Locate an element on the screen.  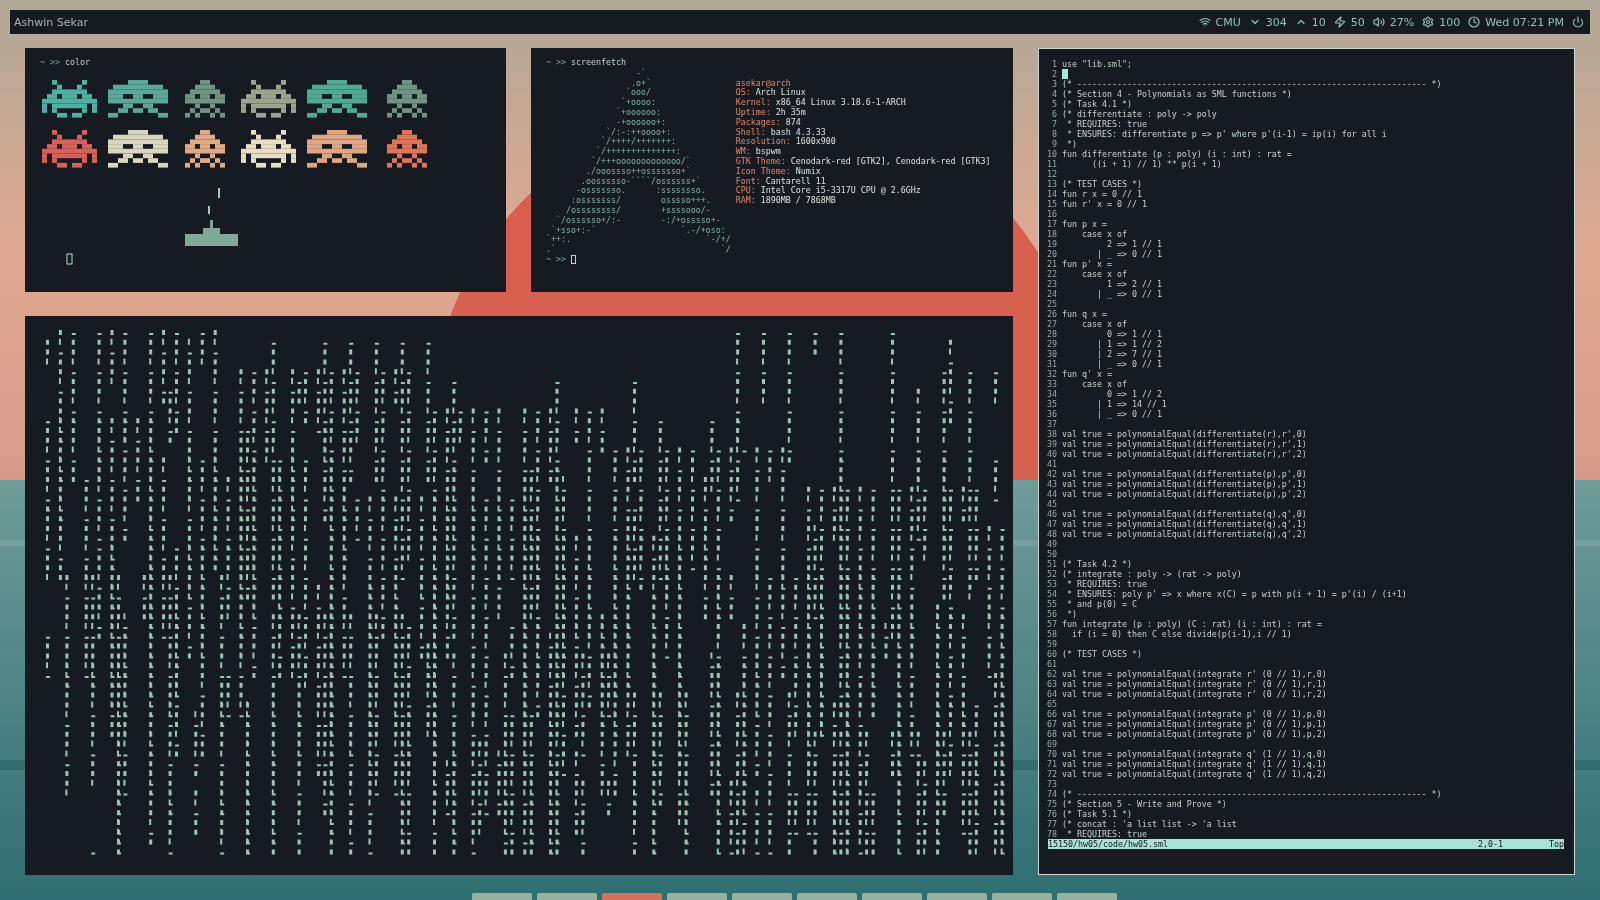
code-line: (* integrate : poly -> (rat -> poly) is located at coordinates (1151, 574).